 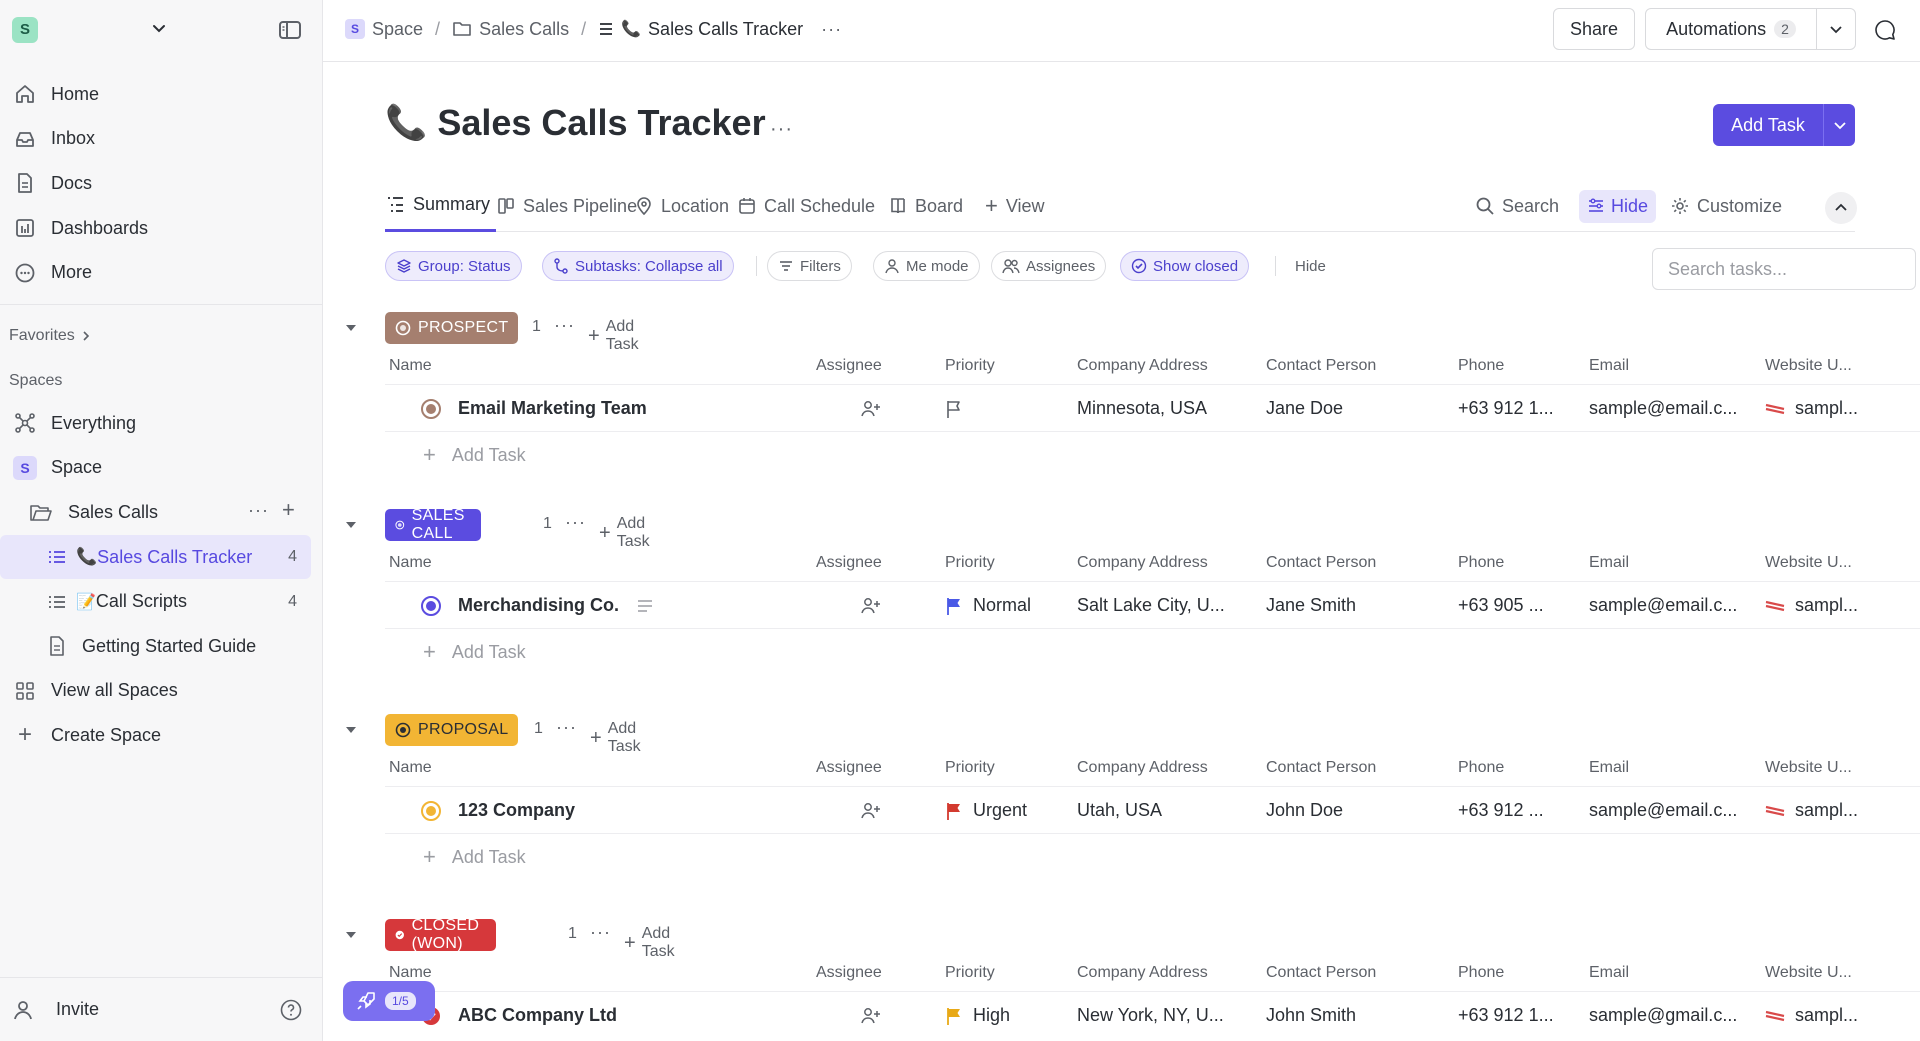 I want to click on tree-folder-sales-calls: Sales Calls ··· +, so click(x=161, y=512).